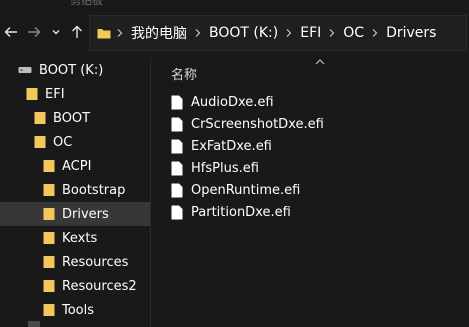 The width and height of the screenshot is (469, 327). What do you see at coordinates (94, 190) in the screenshot?
I see `sidebar-item-label: Bootstrap` at bounding box center [94, 190].